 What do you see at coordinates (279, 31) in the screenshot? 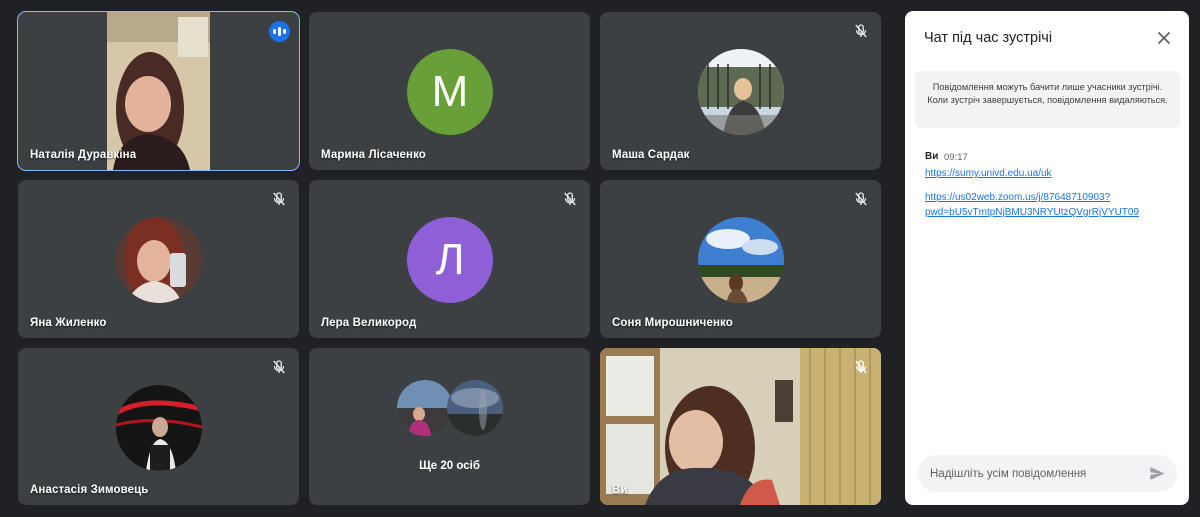
I see `speaking-indicator-icon` at bounding box center [279, 31].